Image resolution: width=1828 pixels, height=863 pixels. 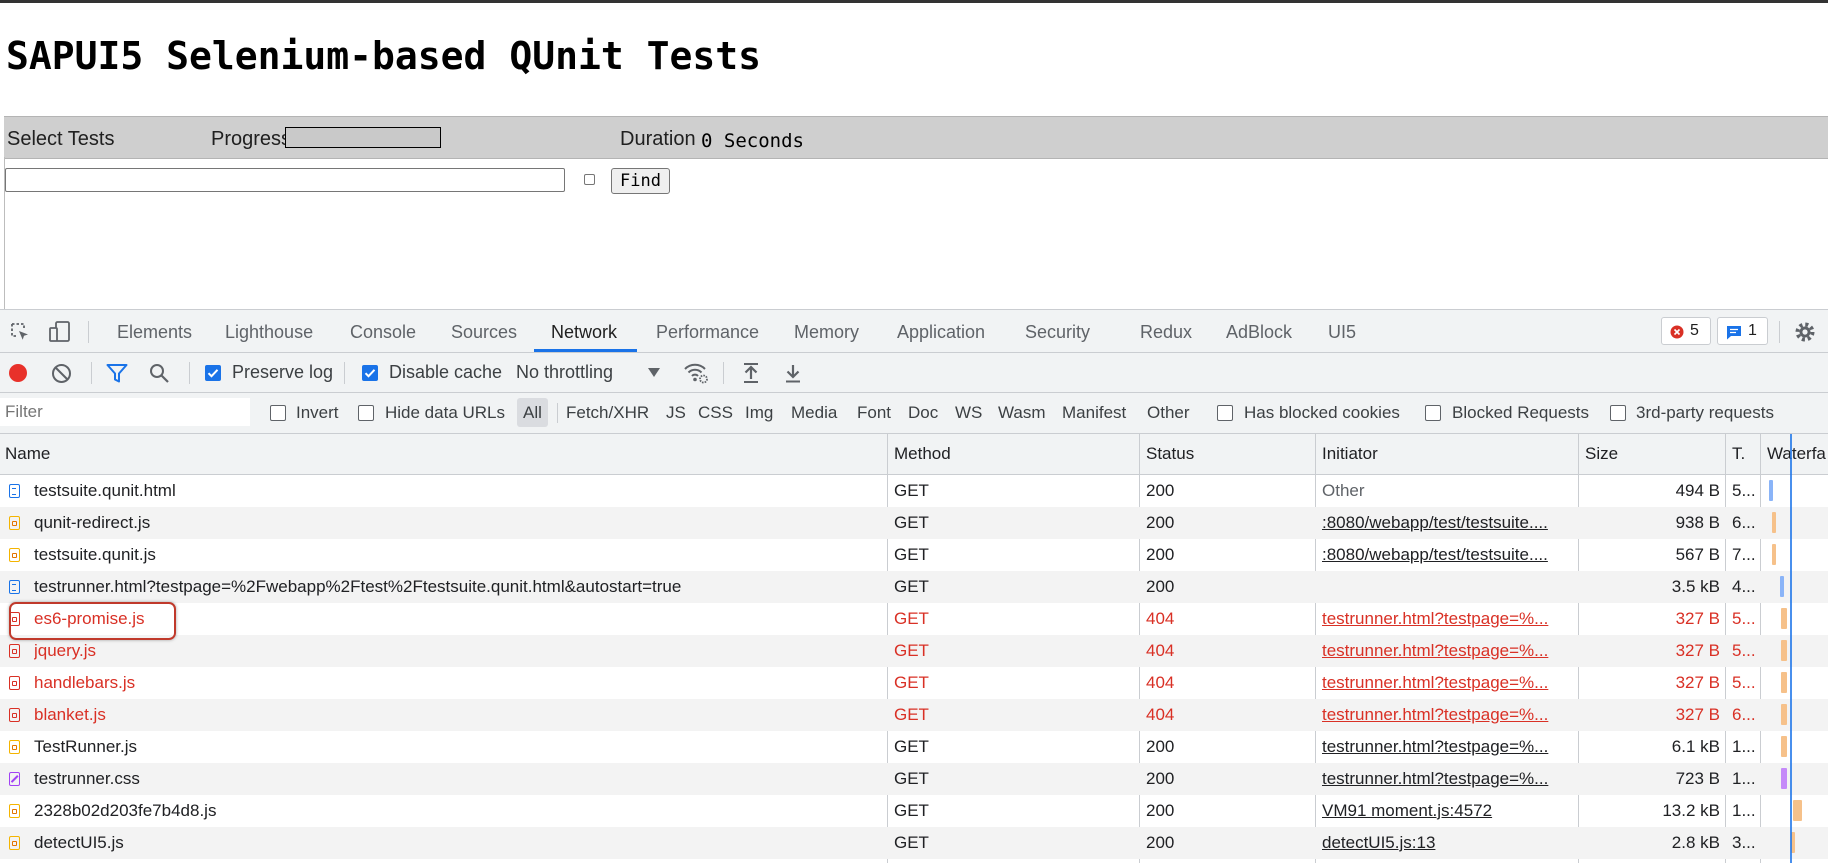 What do you see at coordinates (459, 683) in the screenshot?
I see `request-name: handlebars.js` at bounding box center [459, 683].